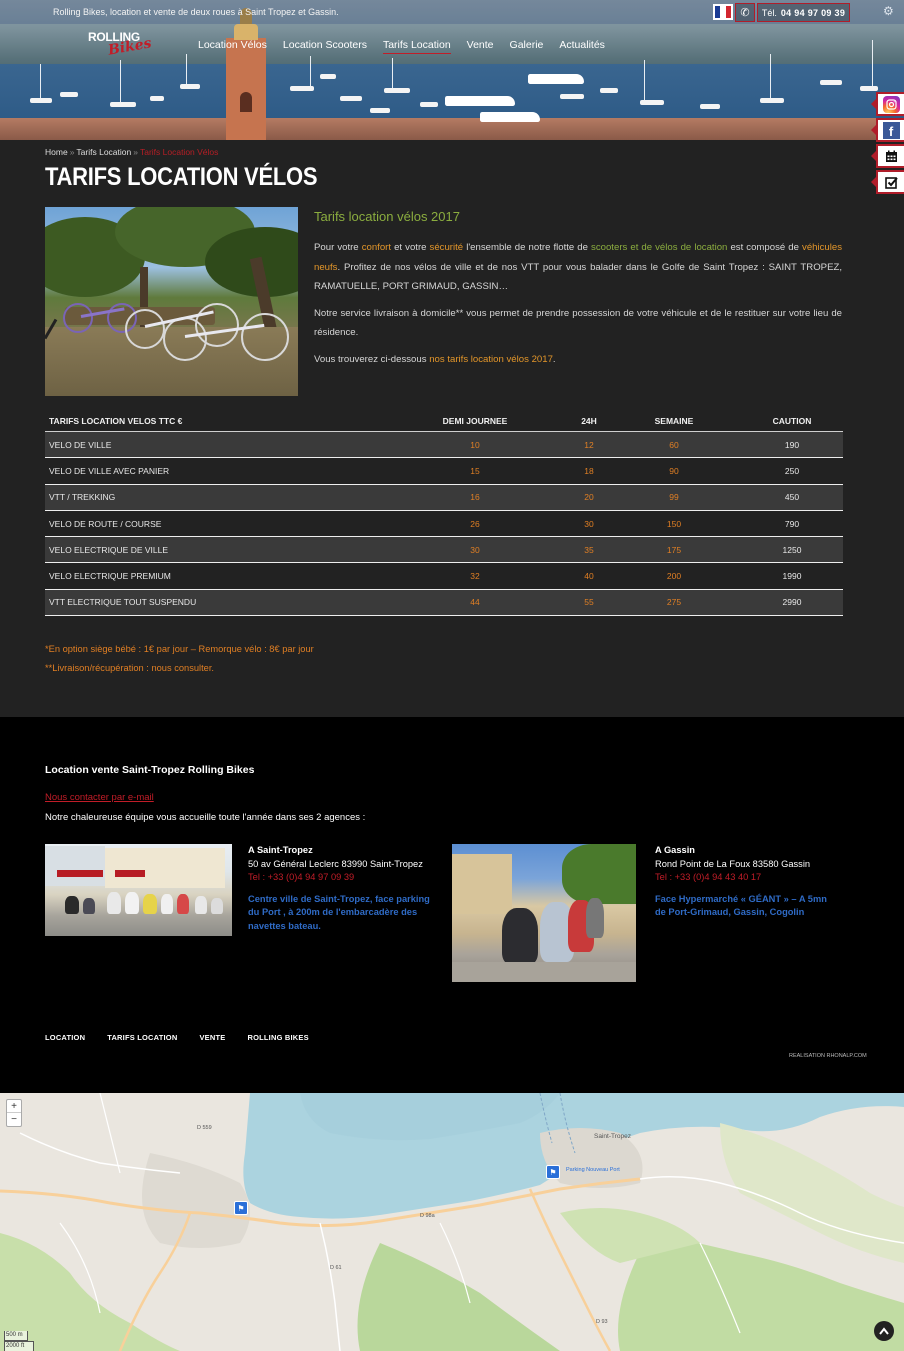 This screenshot has height=1351, width=904. I want to click on agency-1-name: A Saint-Tropez, so click(280, 850).